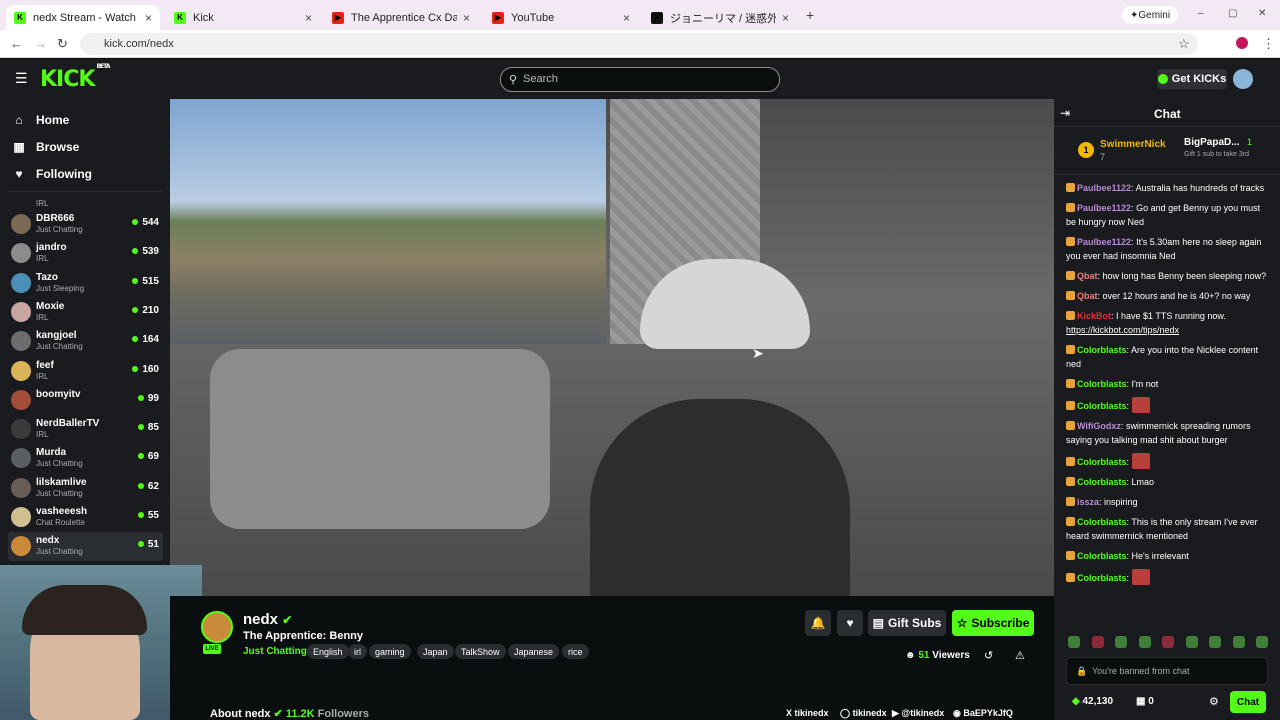  Describe the element at coordinates (62, 44) in the screenshot. I see `reload-icon: ↻` at that location.